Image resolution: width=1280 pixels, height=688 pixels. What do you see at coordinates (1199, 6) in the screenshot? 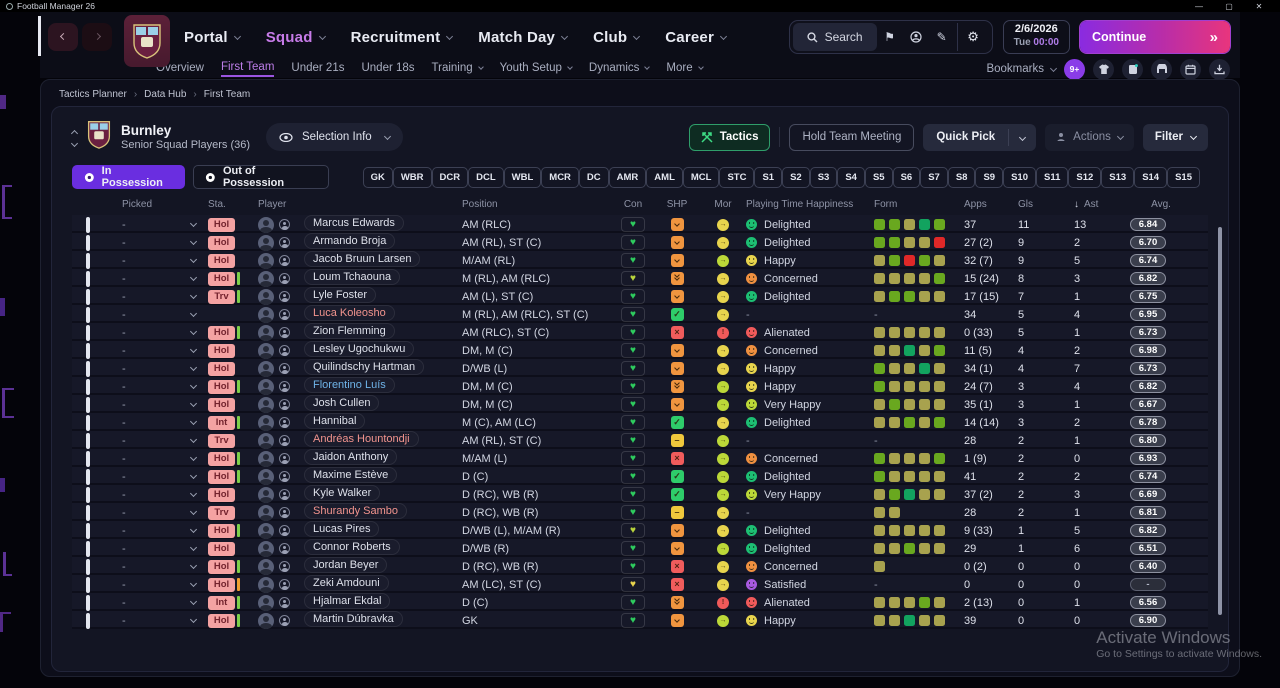
I see `minimize-button: —` at bounding box center [1199, 6].